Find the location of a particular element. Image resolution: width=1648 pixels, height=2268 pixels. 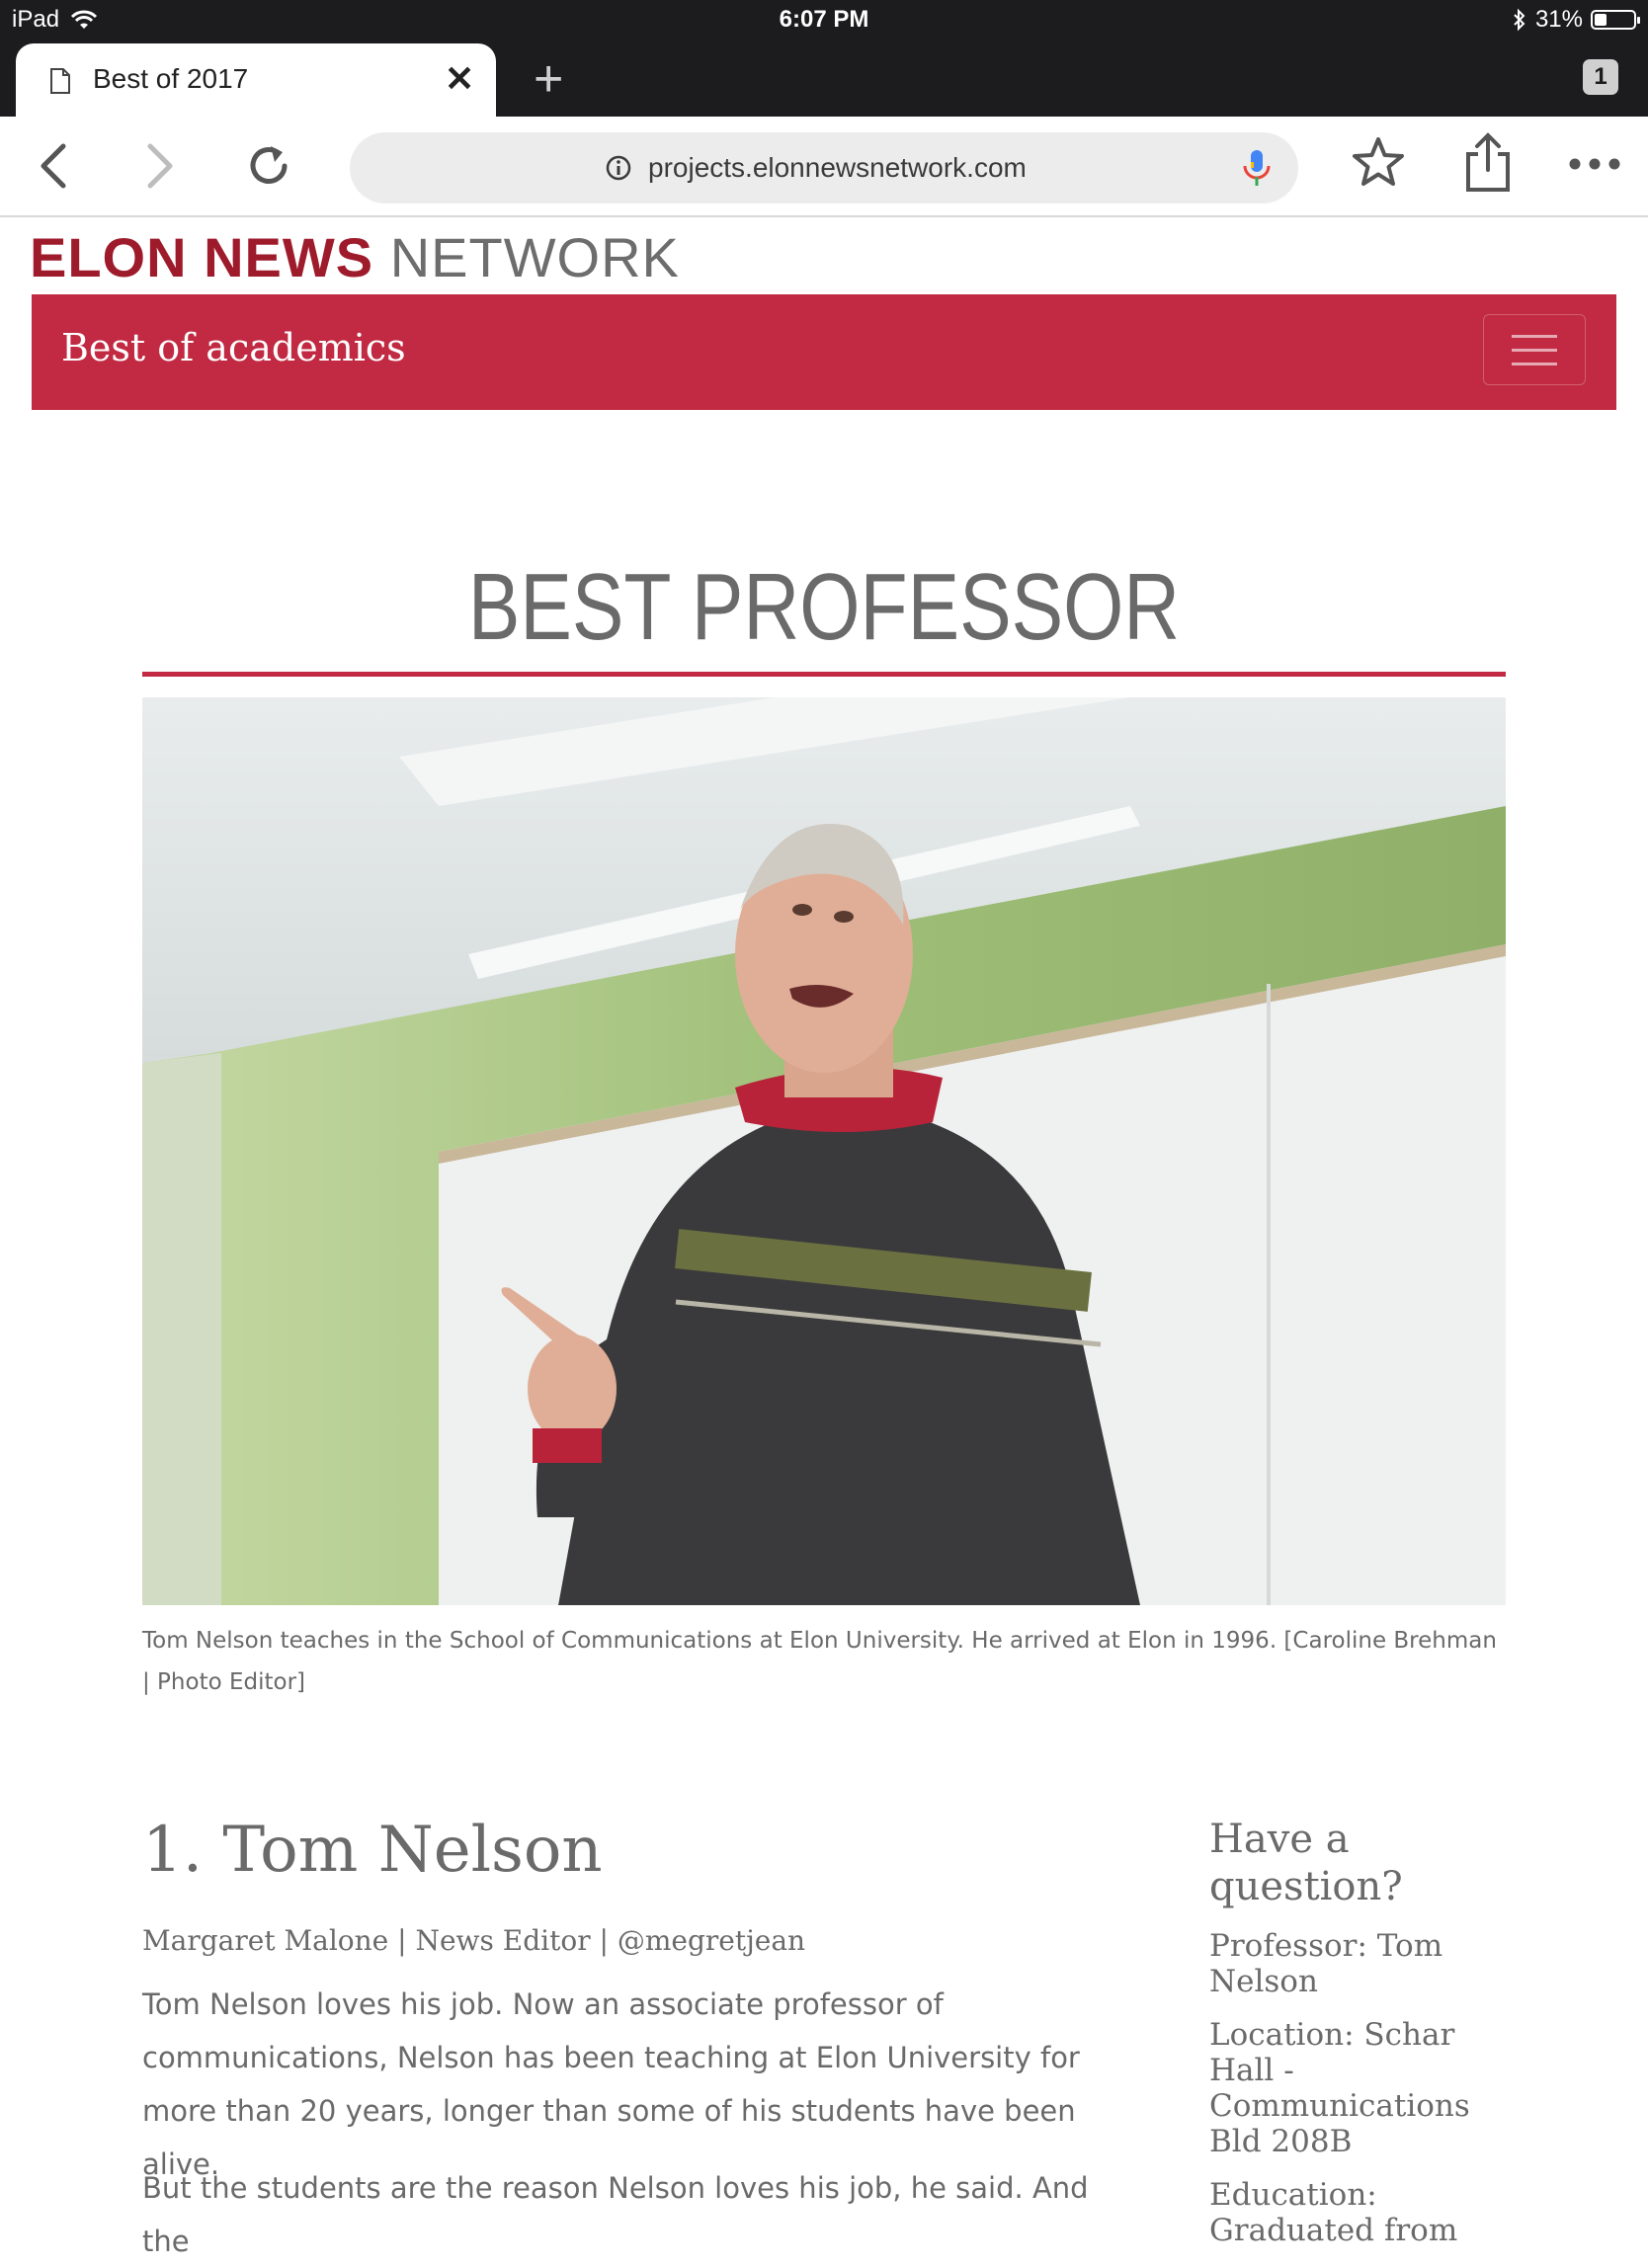

back-icon is located at coordinates (53, 166).